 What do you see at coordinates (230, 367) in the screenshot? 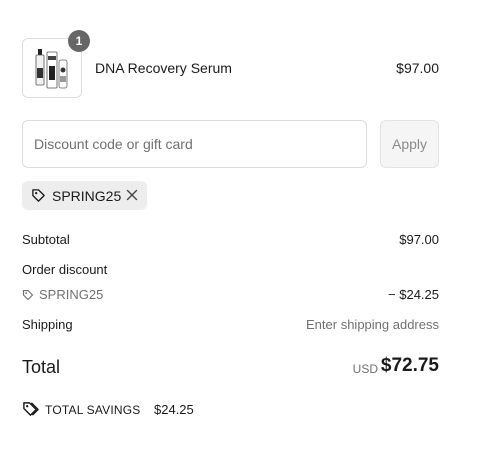
I see `total-row: Total USD $72.75` at bounding box center [230, 367].